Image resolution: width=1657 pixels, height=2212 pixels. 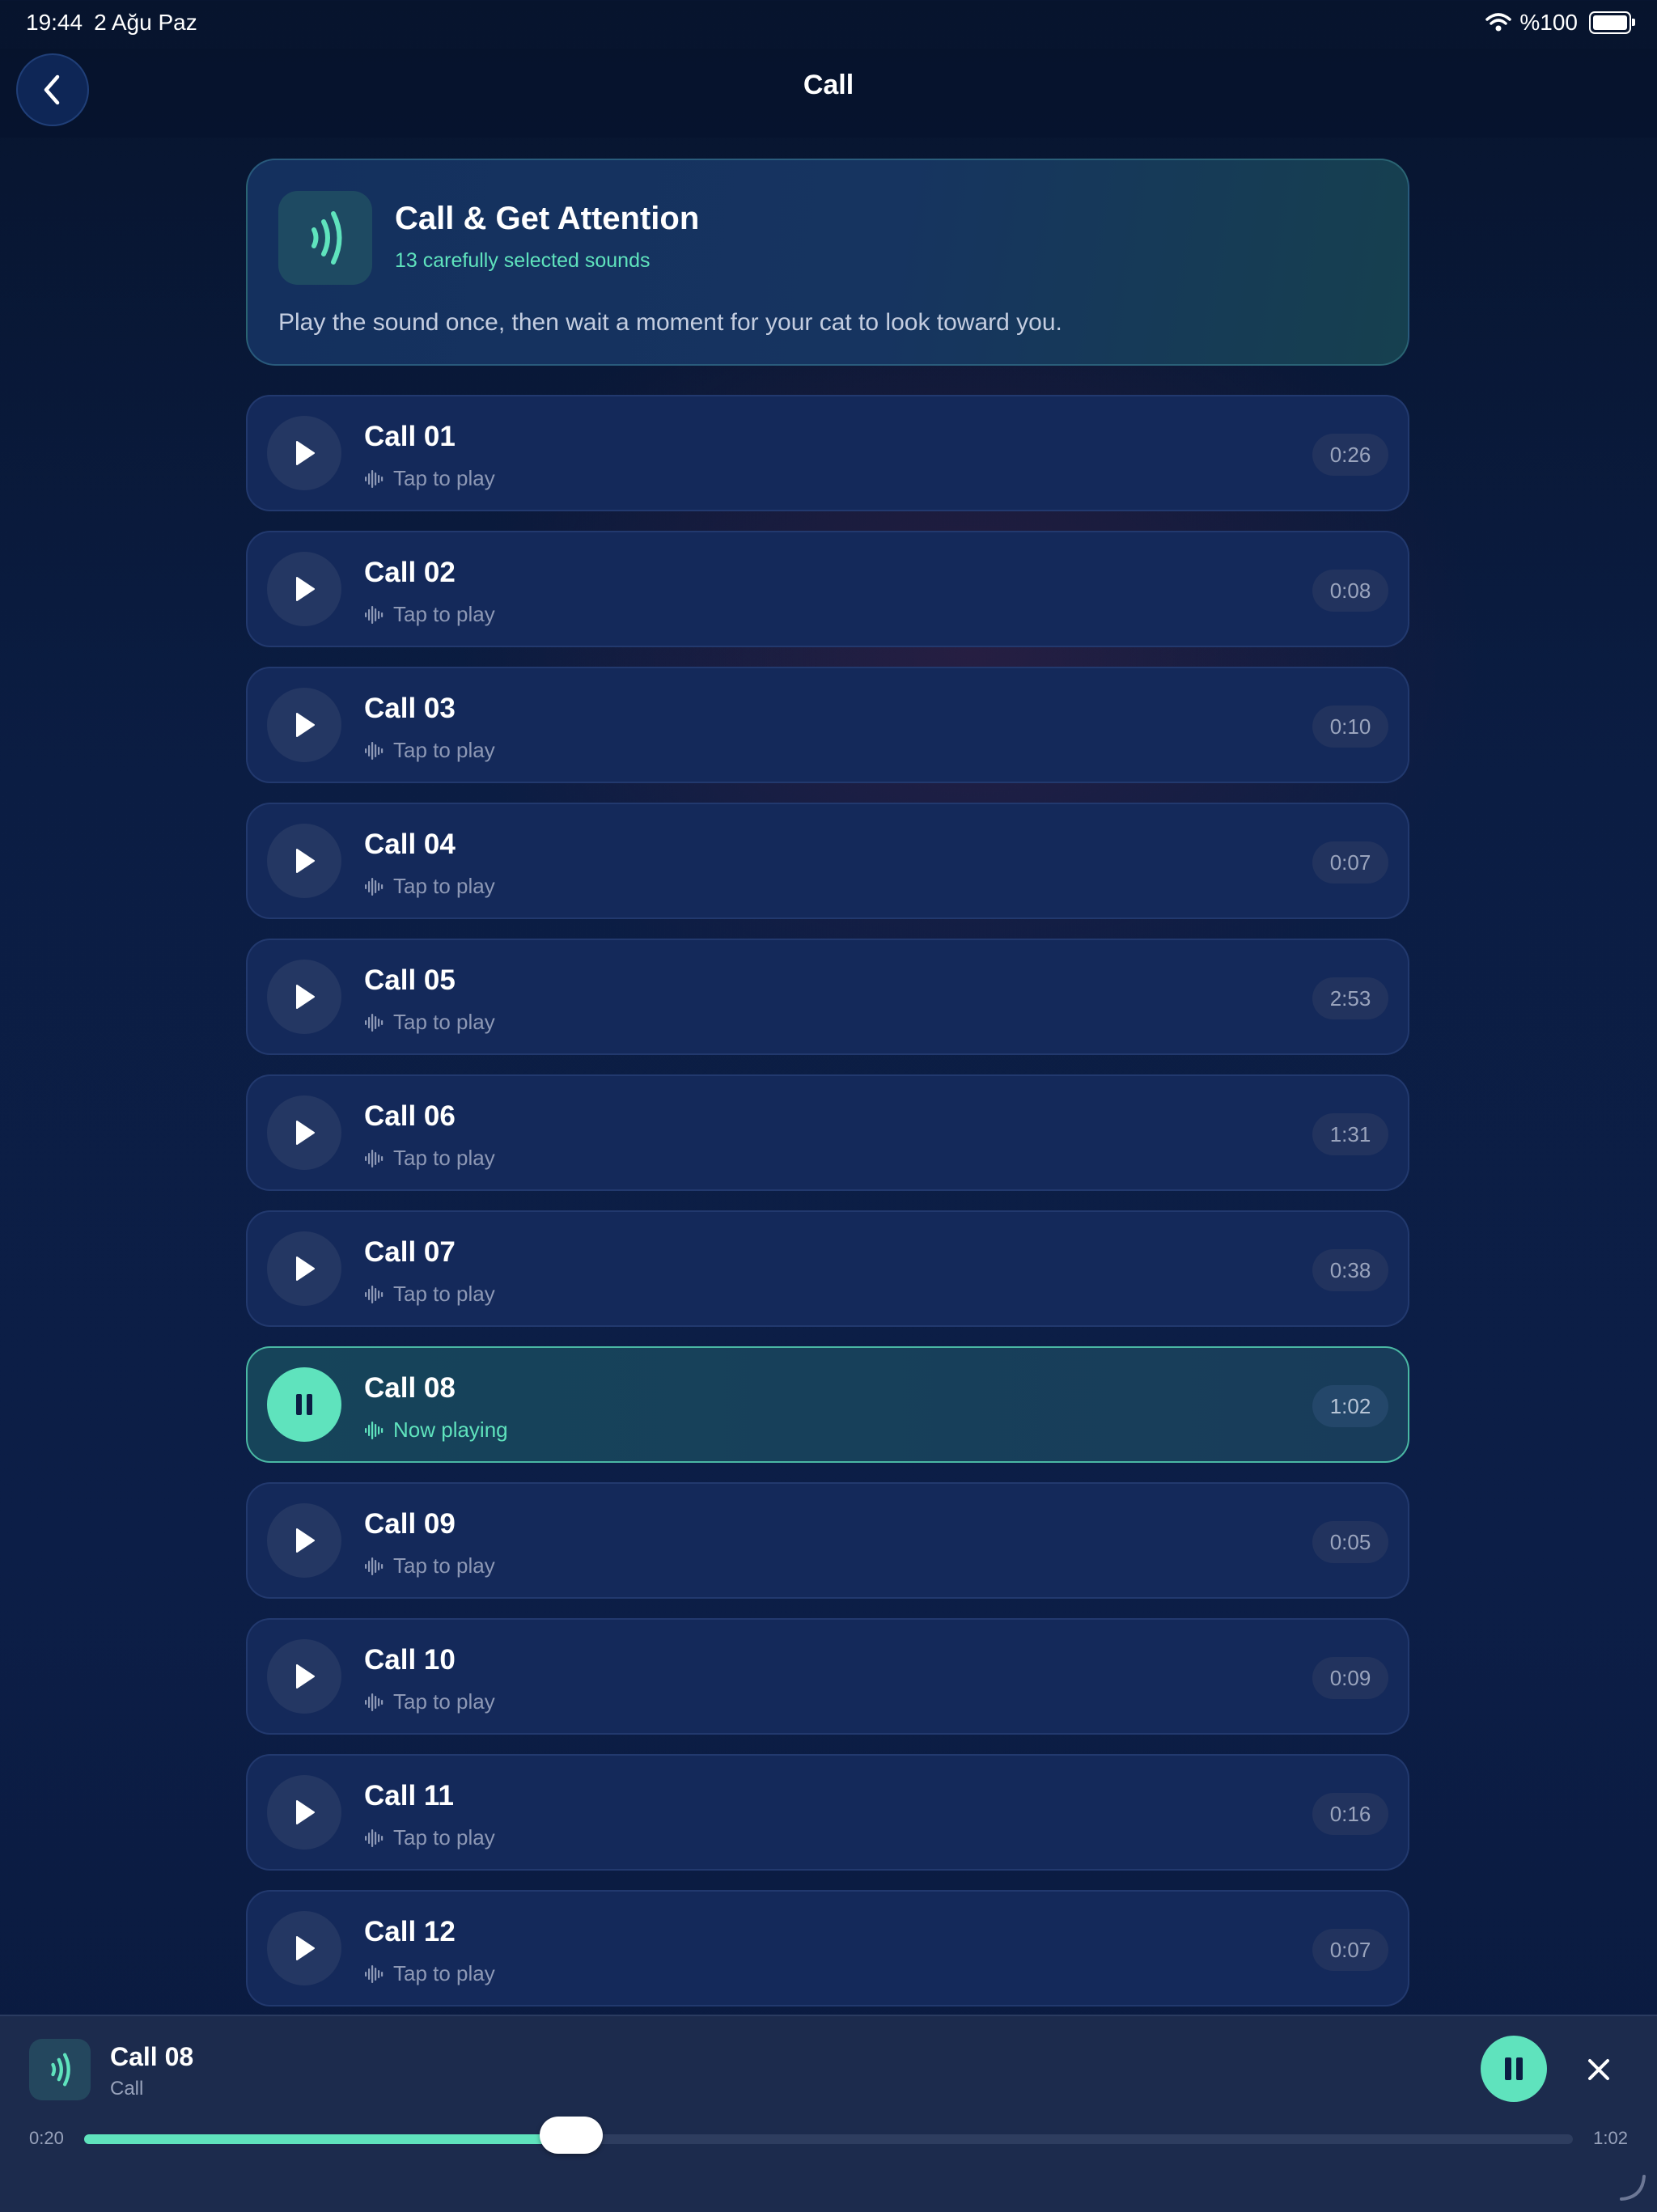 What do you see at coordinates (1350, 1134) in the screenshot?
I see `duration-badge: 1:31` at bounding box center [1350, 1134].